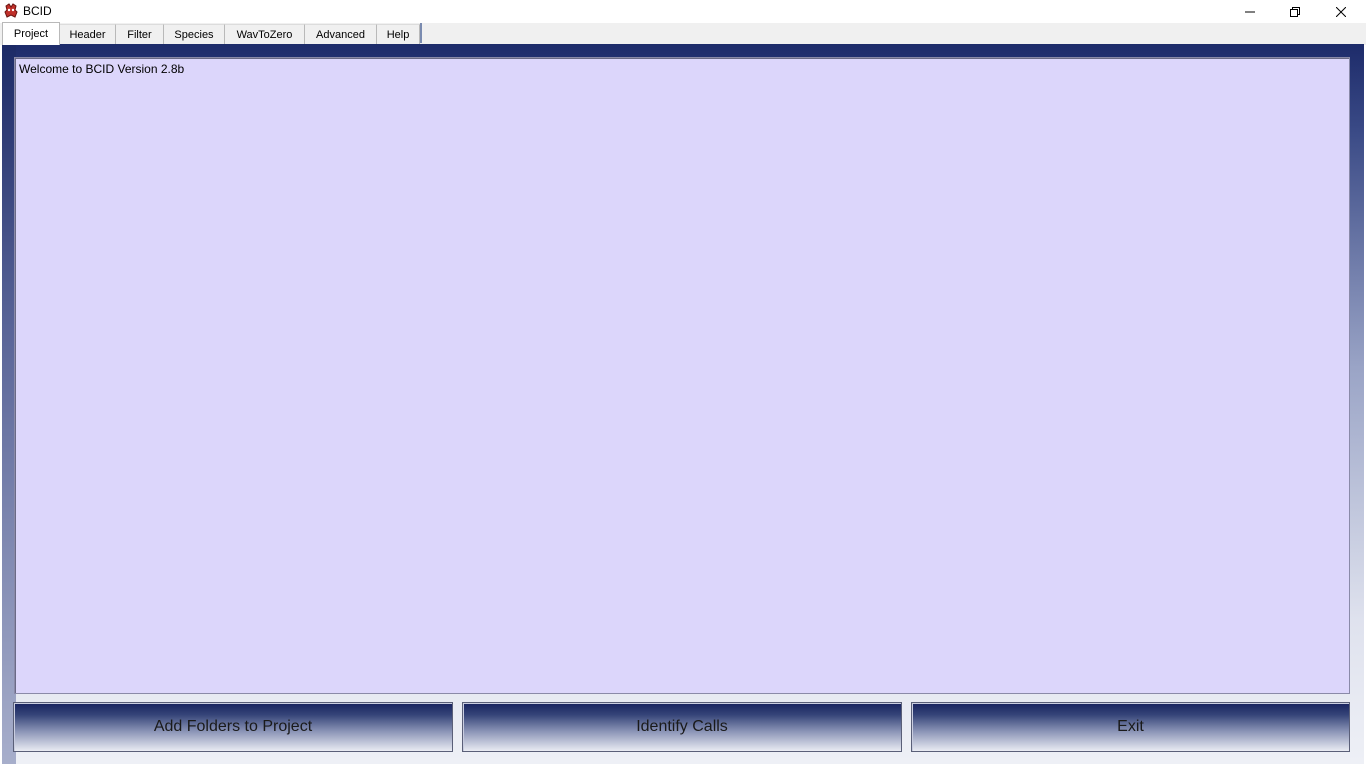  I want to click on tab-filter: Filter, so click(140, 34).